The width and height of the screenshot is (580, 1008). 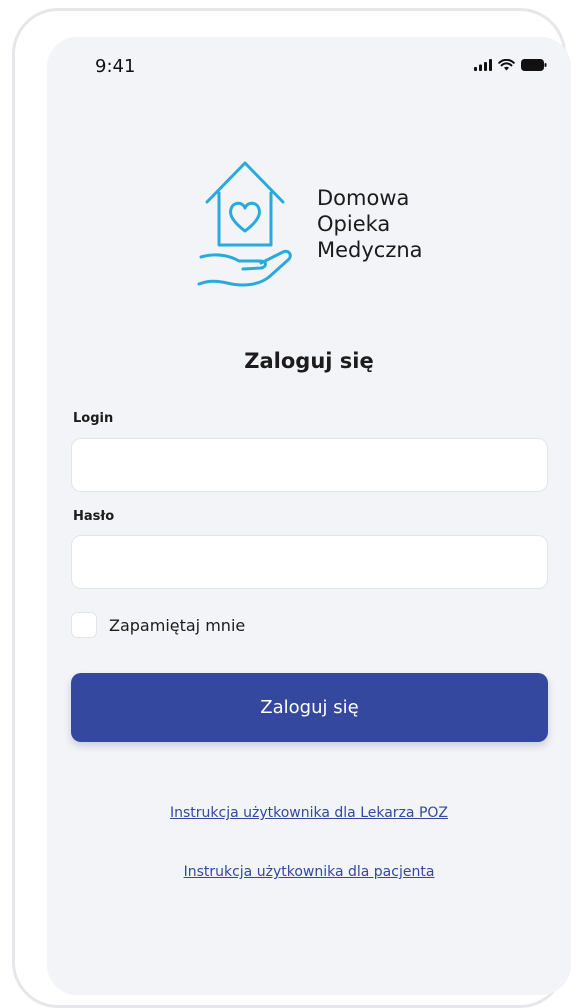 I want to click on status-icons, so click(x=510, y=65).